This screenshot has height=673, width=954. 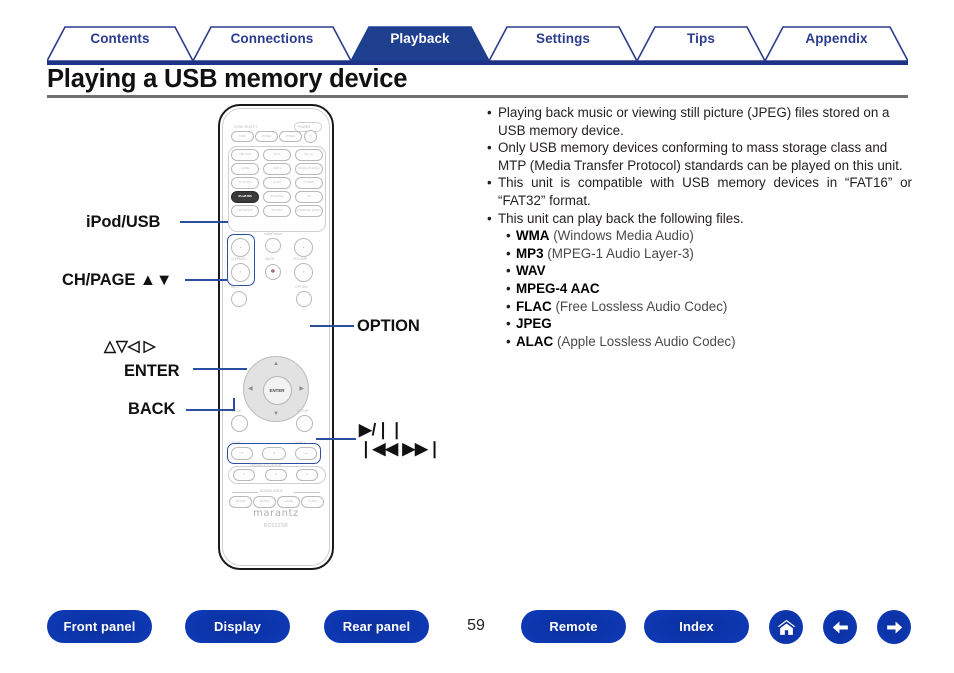 I want to click on page-title: Playing a USB memory device, so click(x=227, y=79).